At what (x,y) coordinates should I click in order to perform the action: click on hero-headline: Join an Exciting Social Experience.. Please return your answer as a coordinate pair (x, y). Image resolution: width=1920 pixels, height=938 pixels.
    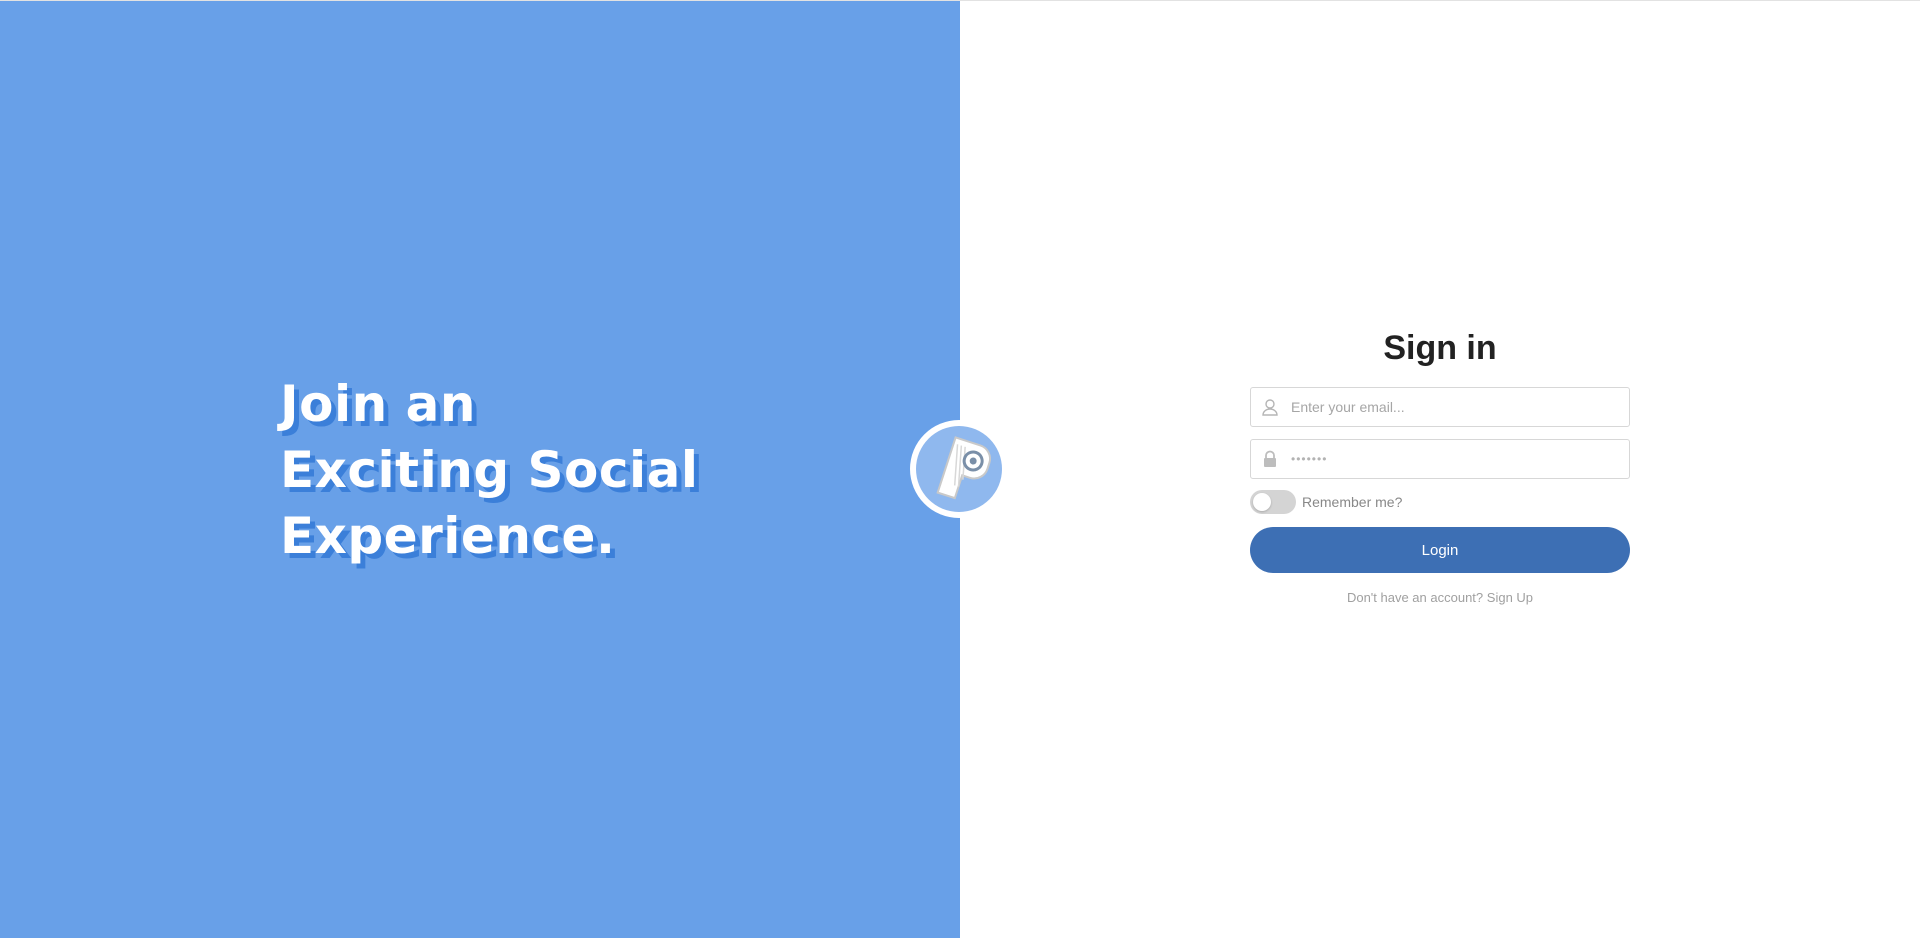
    Looking at the image, I should click on (489, 470).